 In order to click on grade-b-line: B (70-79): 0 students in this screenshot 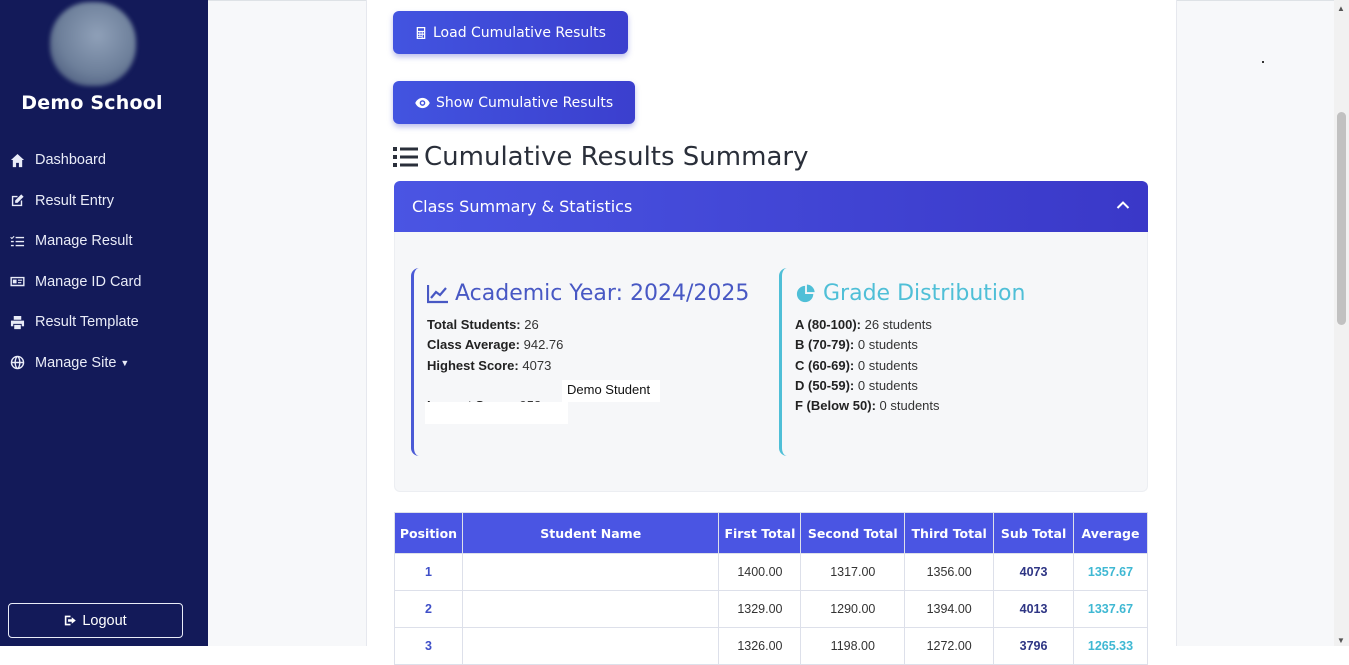, I will do `click(856, 345)`.